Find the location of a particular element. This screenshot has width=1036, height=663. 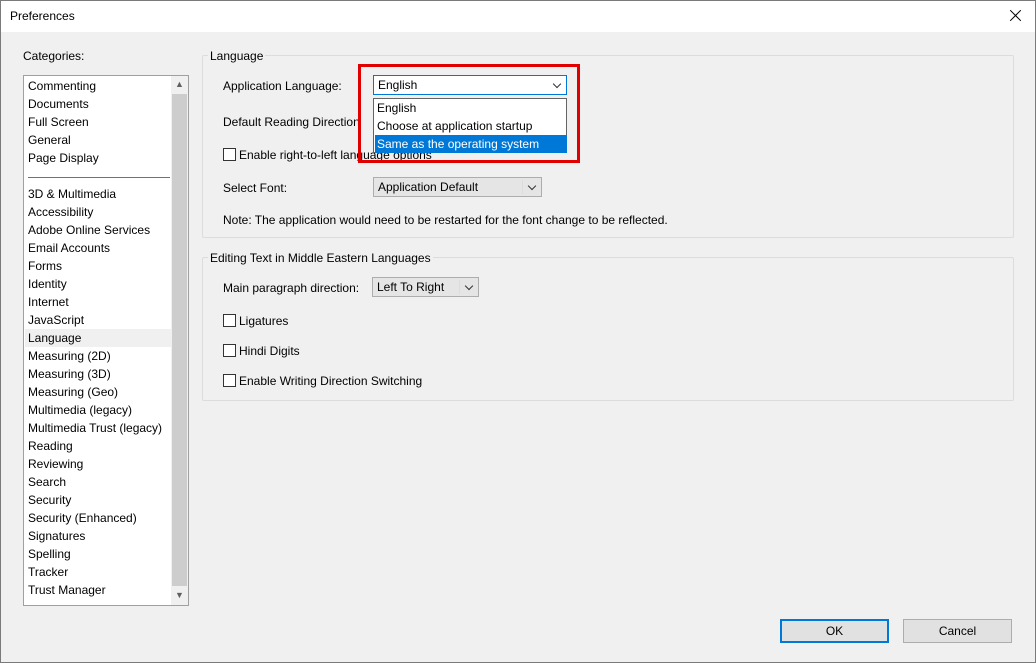

option-choose-at-startup: Choose at application startup is located at coordinates (471, 126).